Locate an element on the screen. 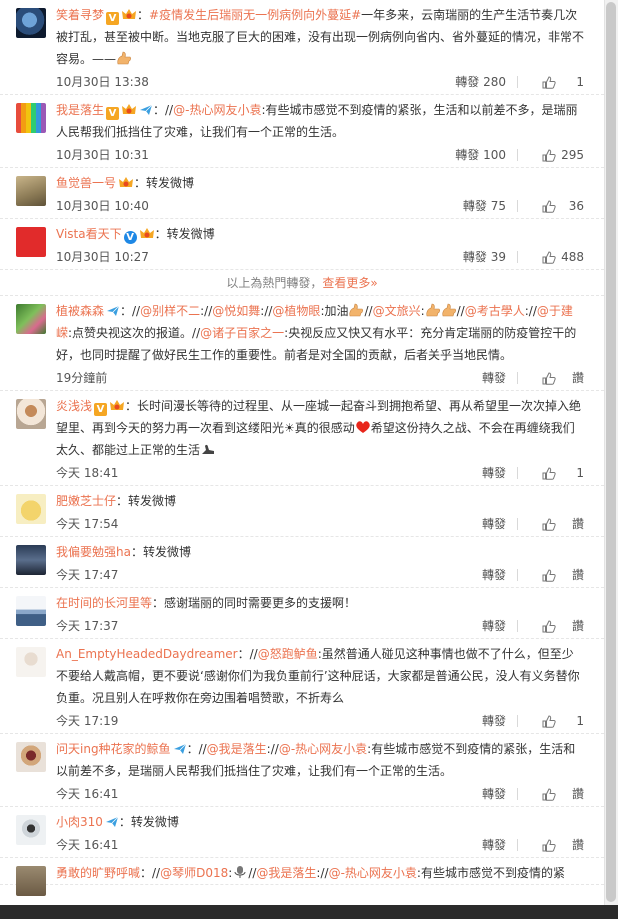  username-link: 勇敢的旷野呼喊 is located at coordinates (98, 873).